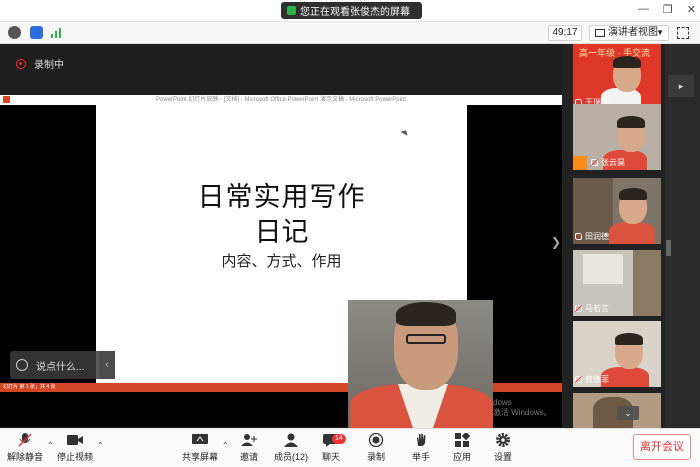 The height and width of the screenshot is (467, 700). I want to click on invite-button: 邀请, so click(249, 448).